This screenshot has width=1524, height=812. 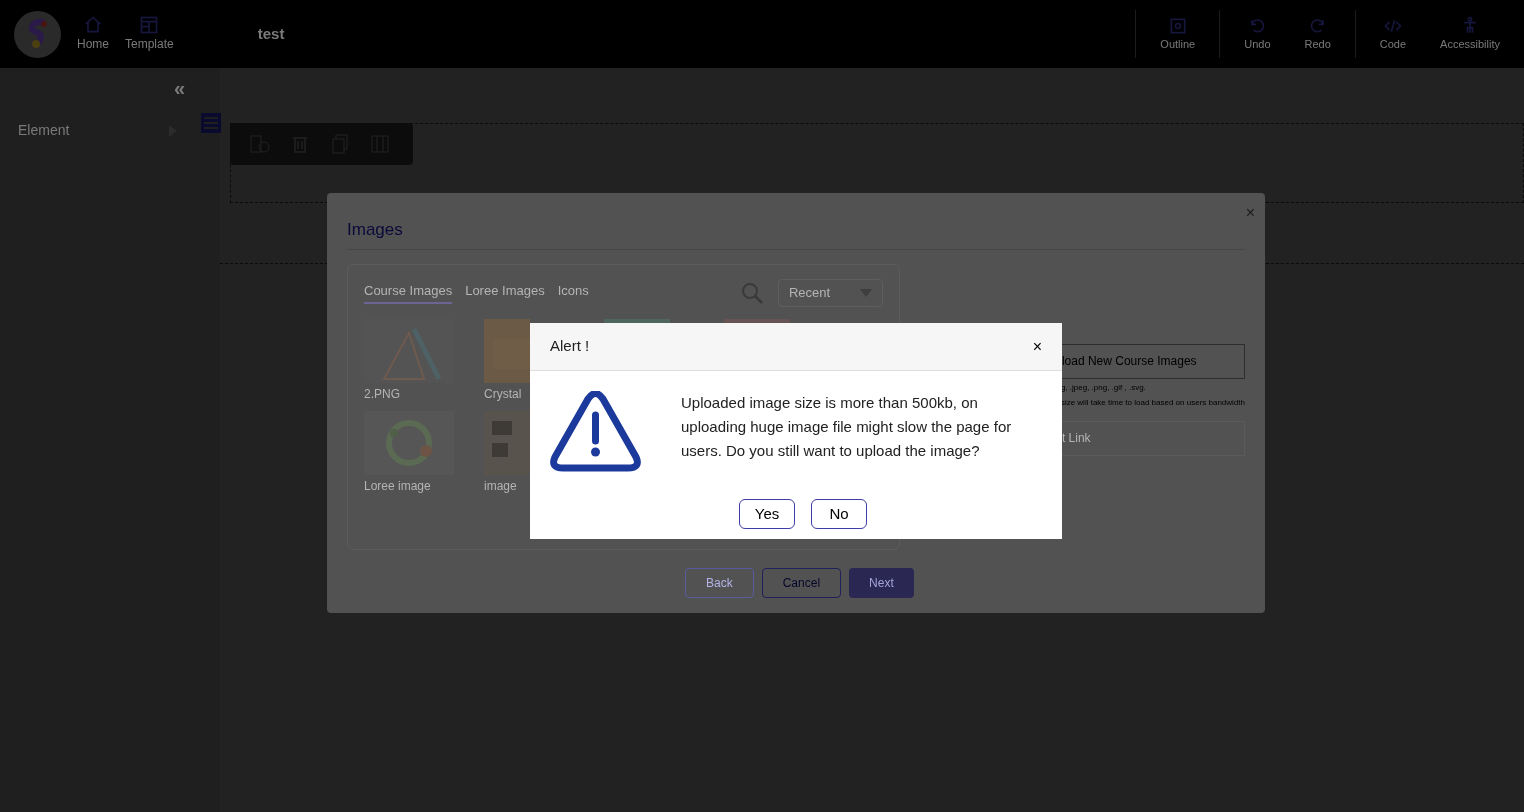 I want to click on image-name: Crystal, so click(x=503, y=394).